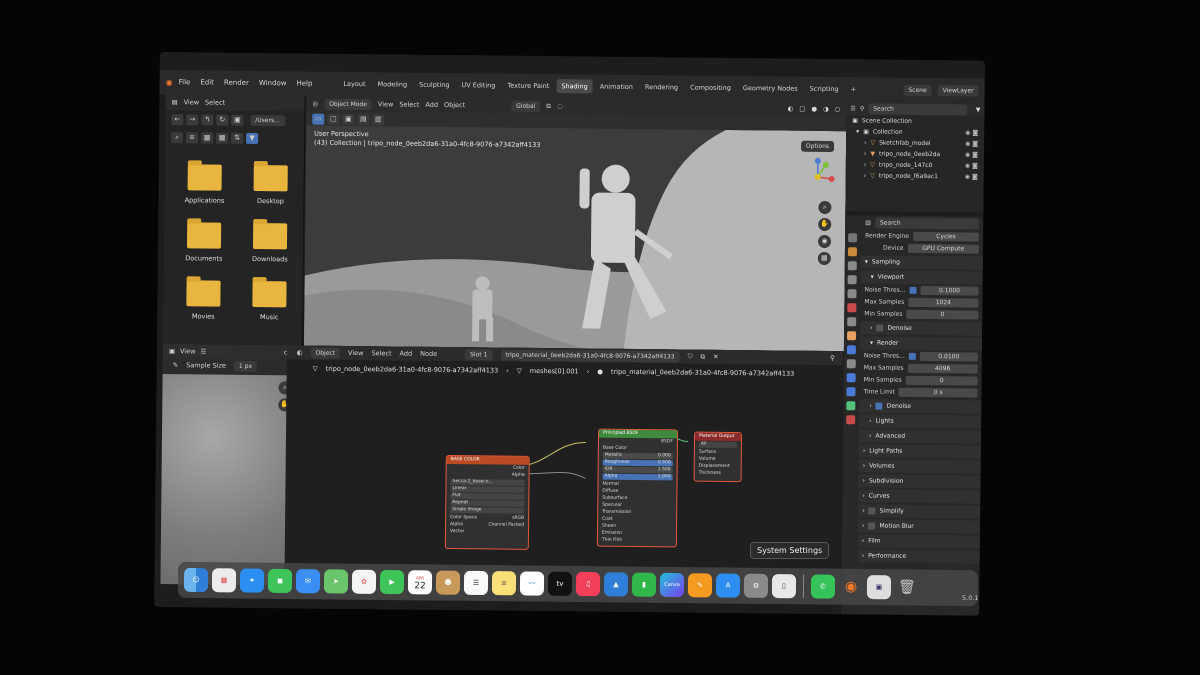 The width and height of the screenshot is (1200, 675). I want to click on object-tab-icon, so click(851, 336).